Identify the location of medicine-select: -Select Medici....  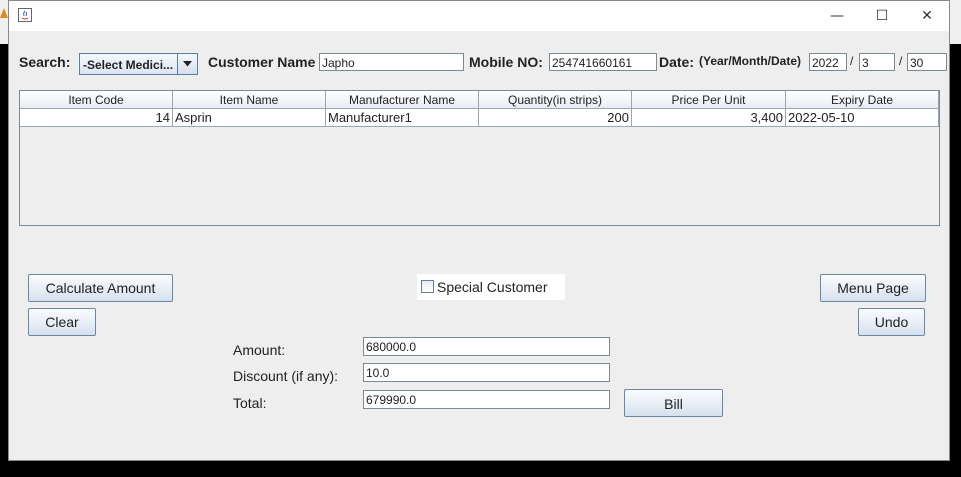
(138, 64).